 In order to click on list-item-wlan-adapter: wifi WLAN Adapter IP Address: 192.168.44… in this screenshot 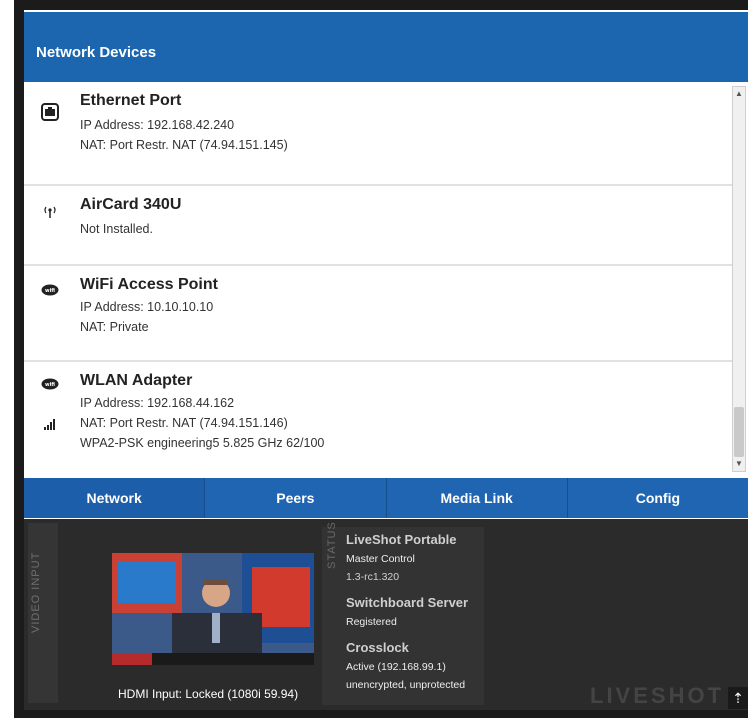, I will do `click(378, 419)`.